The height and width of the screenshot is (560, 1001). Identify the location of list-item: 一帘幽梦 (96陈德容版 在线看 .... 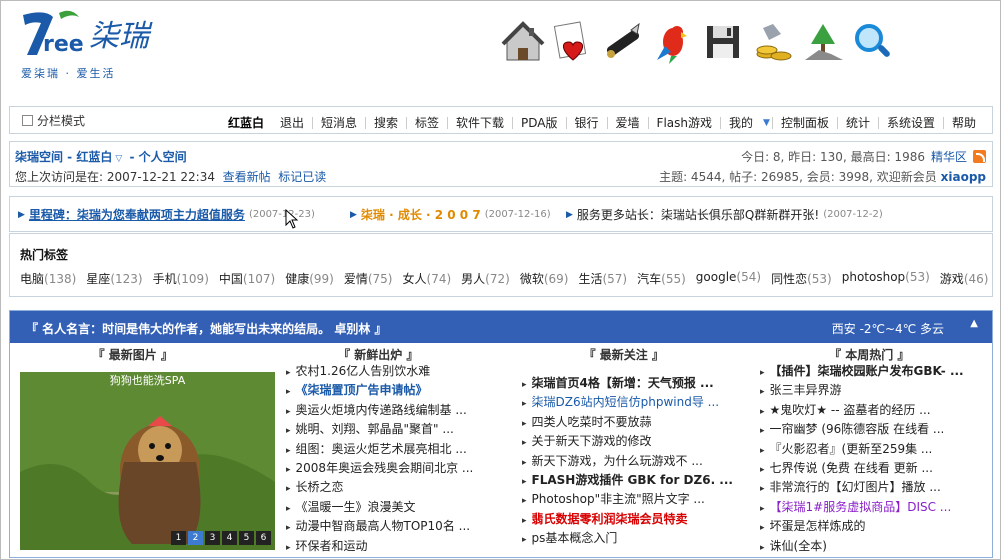
(868, 429).